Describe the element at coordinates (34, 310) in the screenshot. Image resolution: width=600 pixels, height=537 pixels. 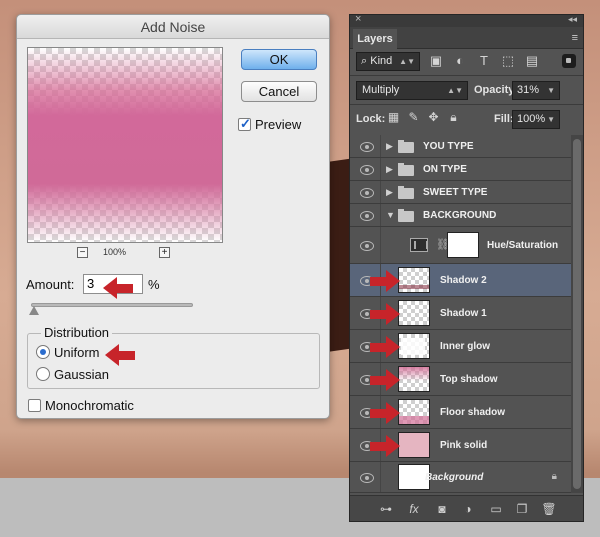
I see `amount-slider-thumb` at that location.